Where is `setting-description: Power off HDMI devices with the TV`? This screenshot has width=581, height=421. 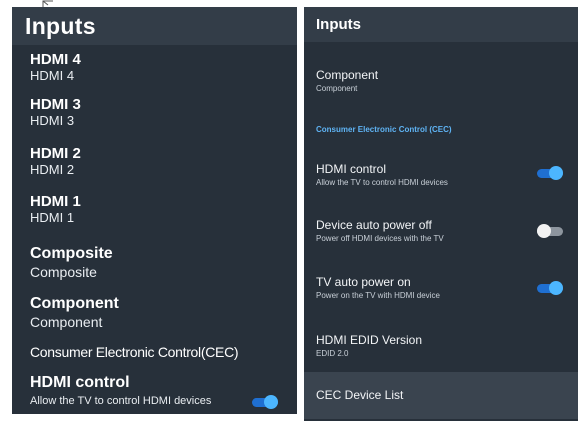 setting-description: Power off HDMI devices with the TV is located at coordinates (380, 238).